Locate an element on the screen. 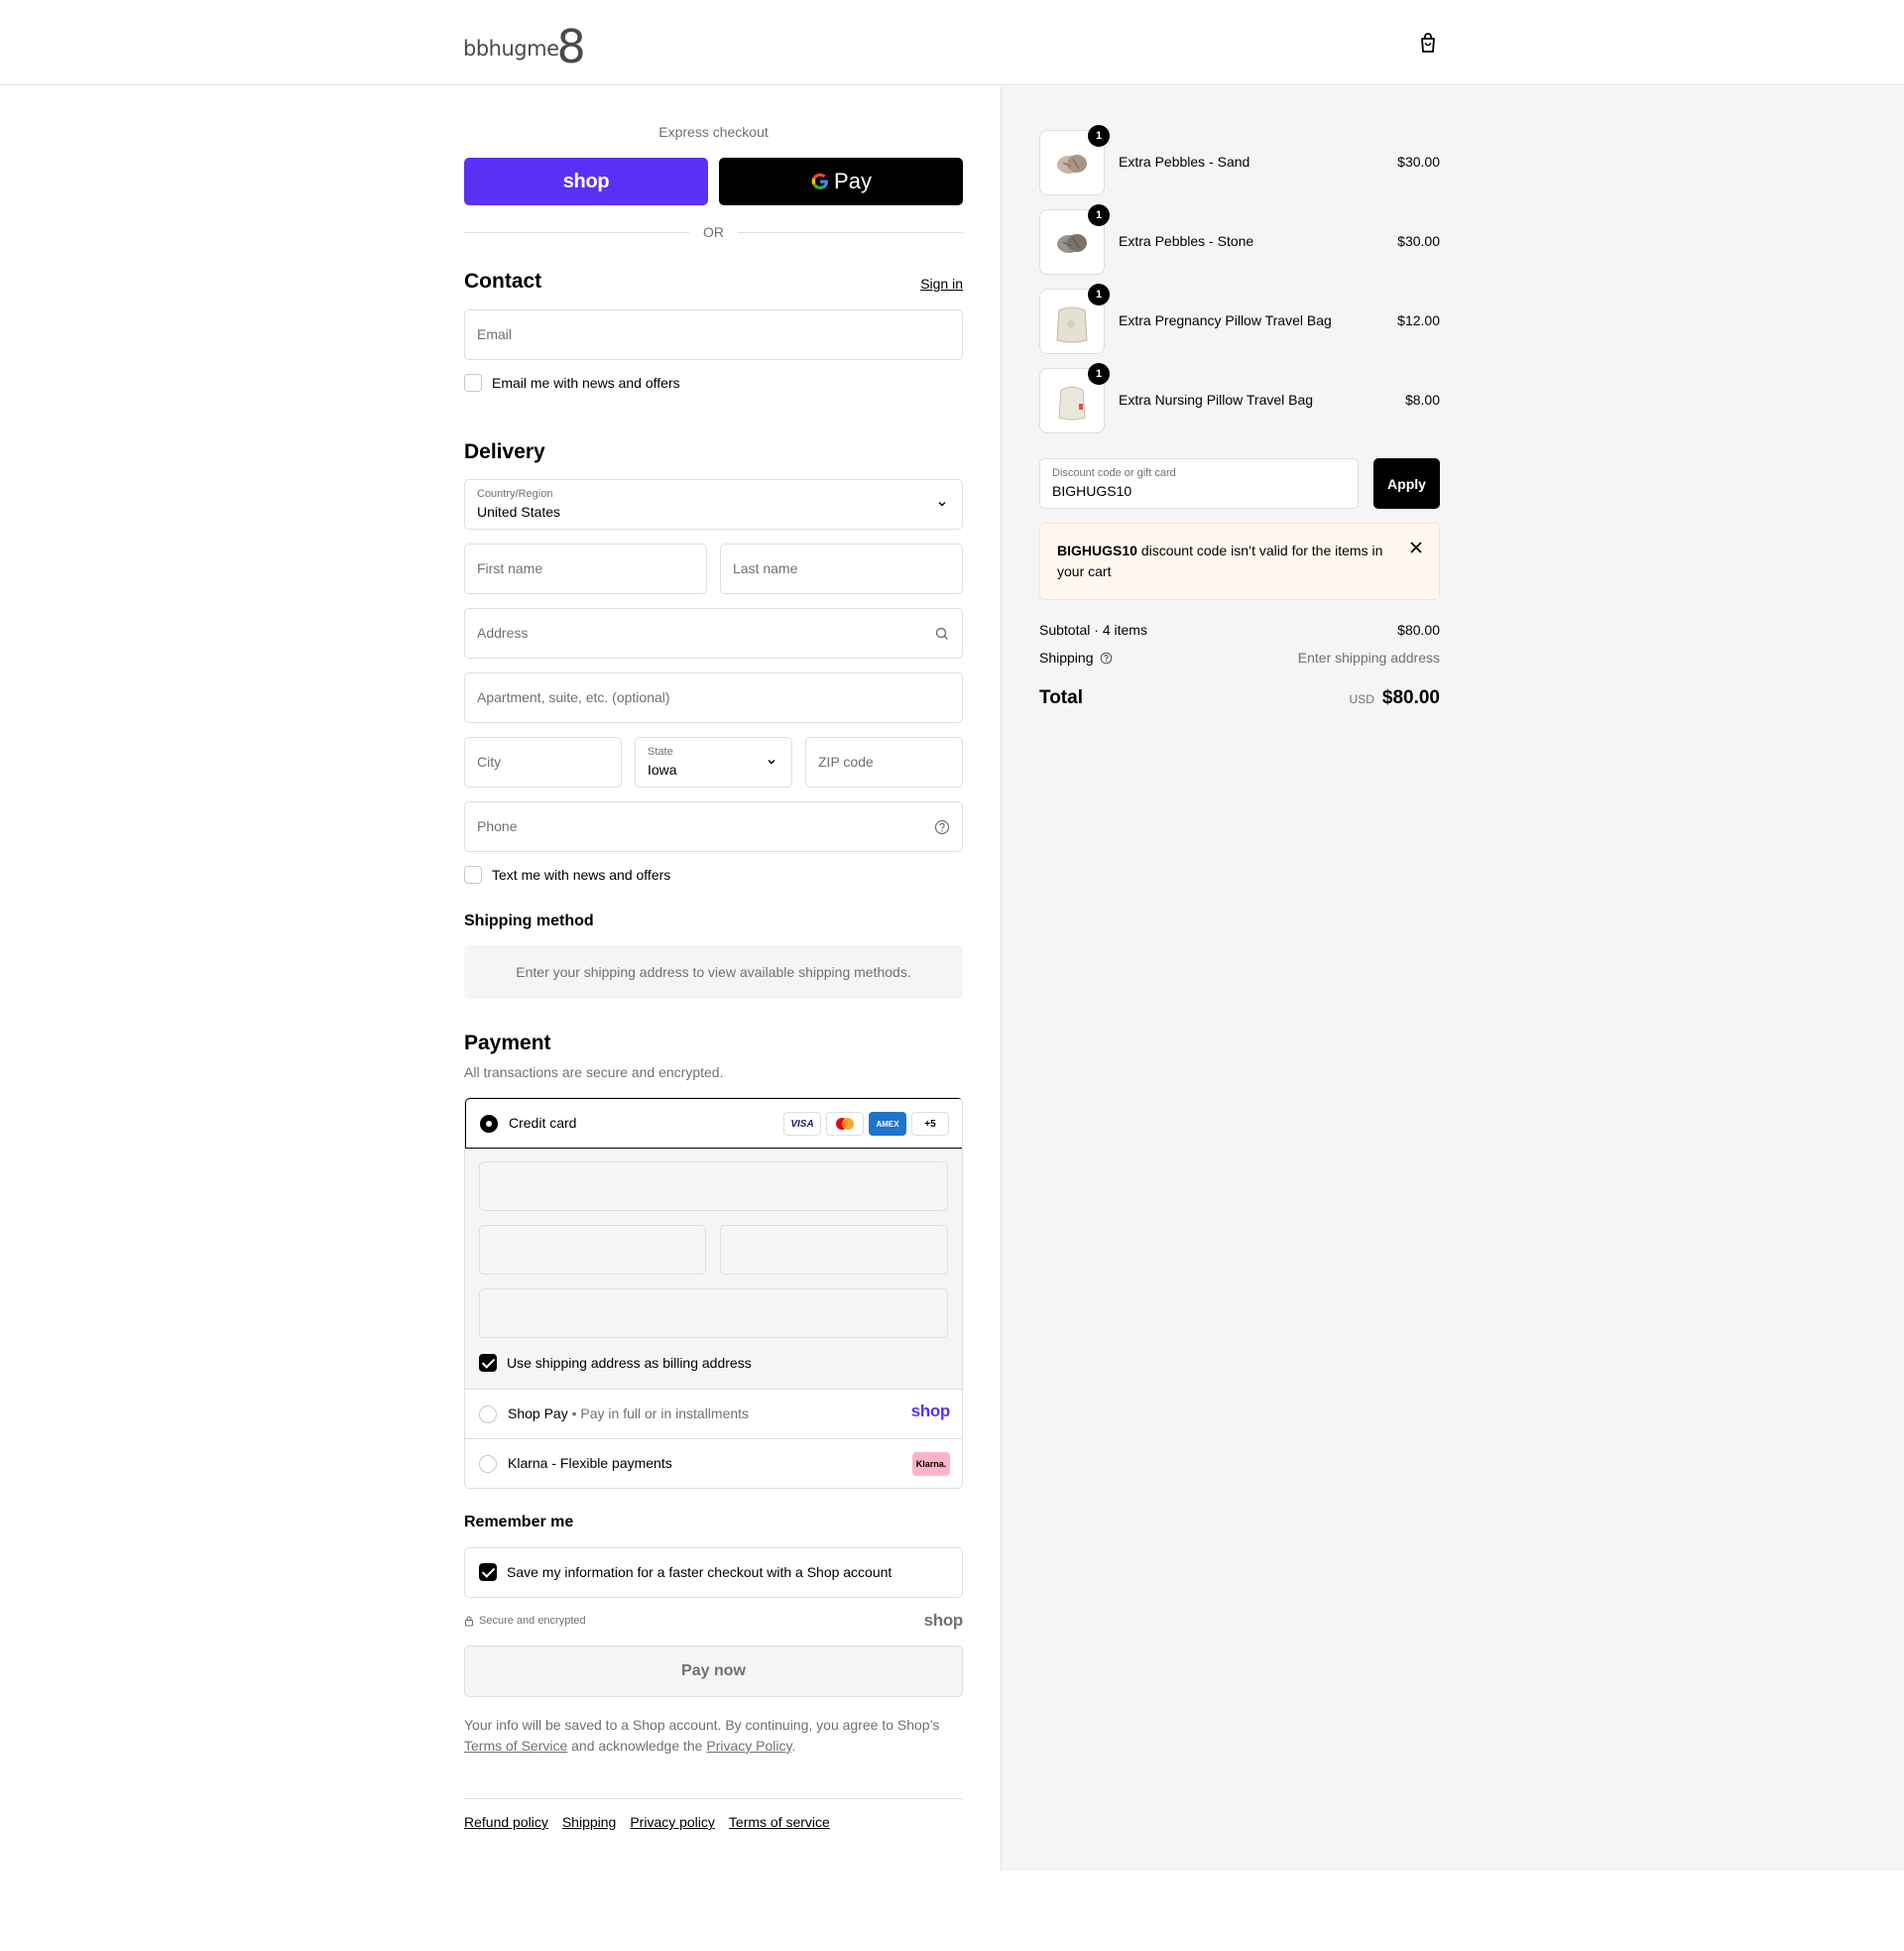  first-name-placeholder: First name is located at coordinates (510, 568).